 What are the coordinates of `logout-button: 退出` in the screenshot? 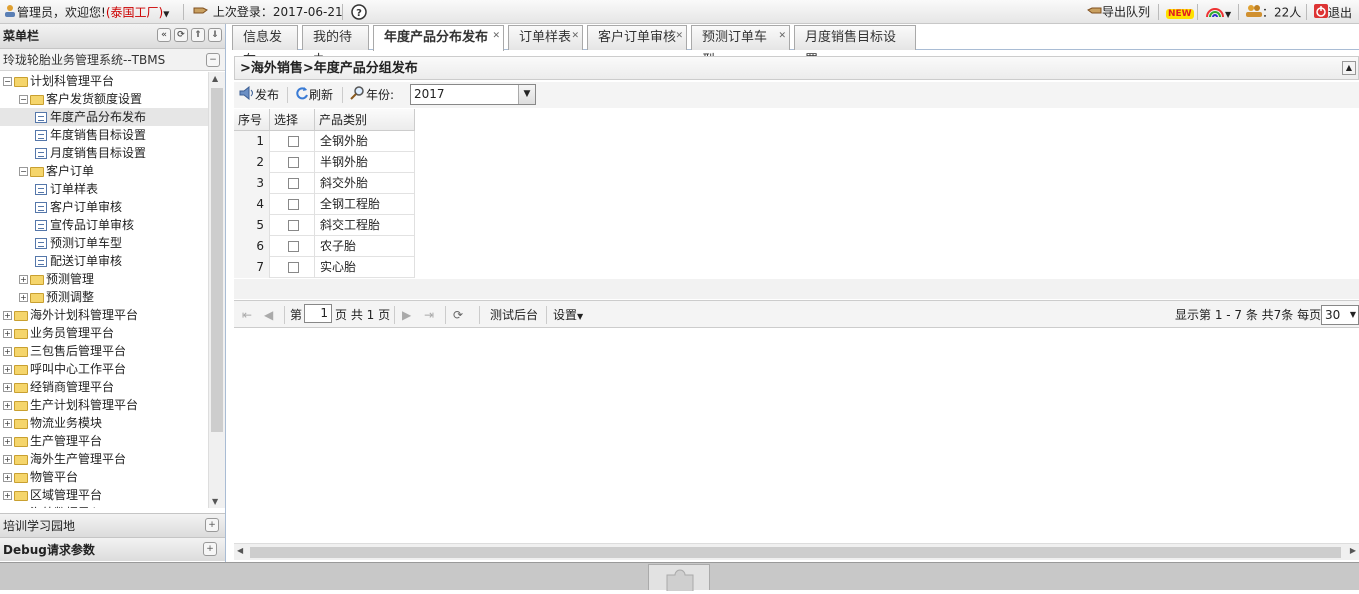 It's located at (1333, 12).